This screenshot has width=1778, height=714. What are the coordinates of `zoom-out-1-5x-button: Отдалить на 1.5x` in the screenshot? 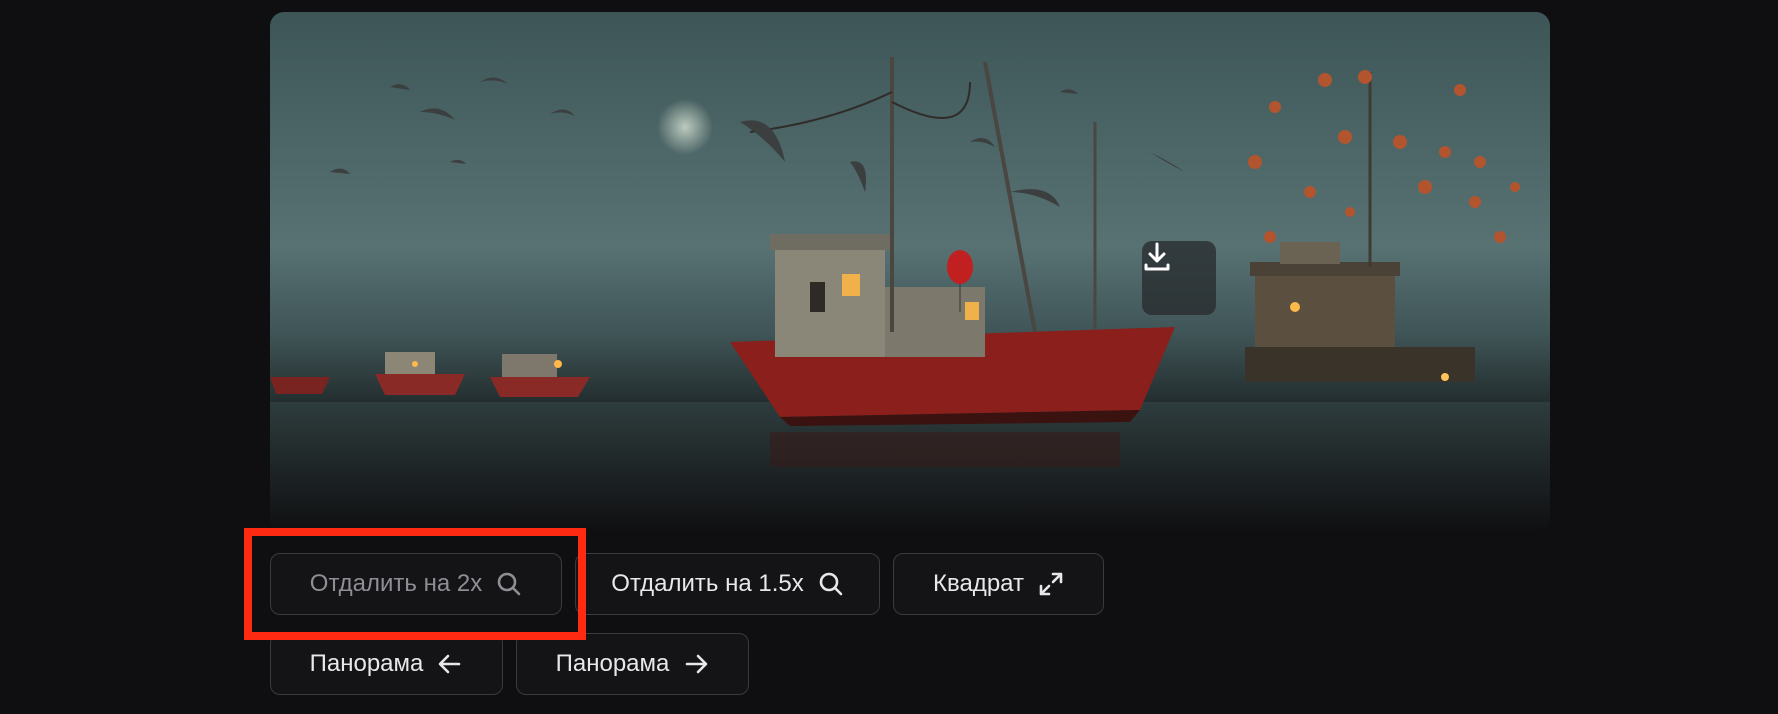 It's located at (727, 584).